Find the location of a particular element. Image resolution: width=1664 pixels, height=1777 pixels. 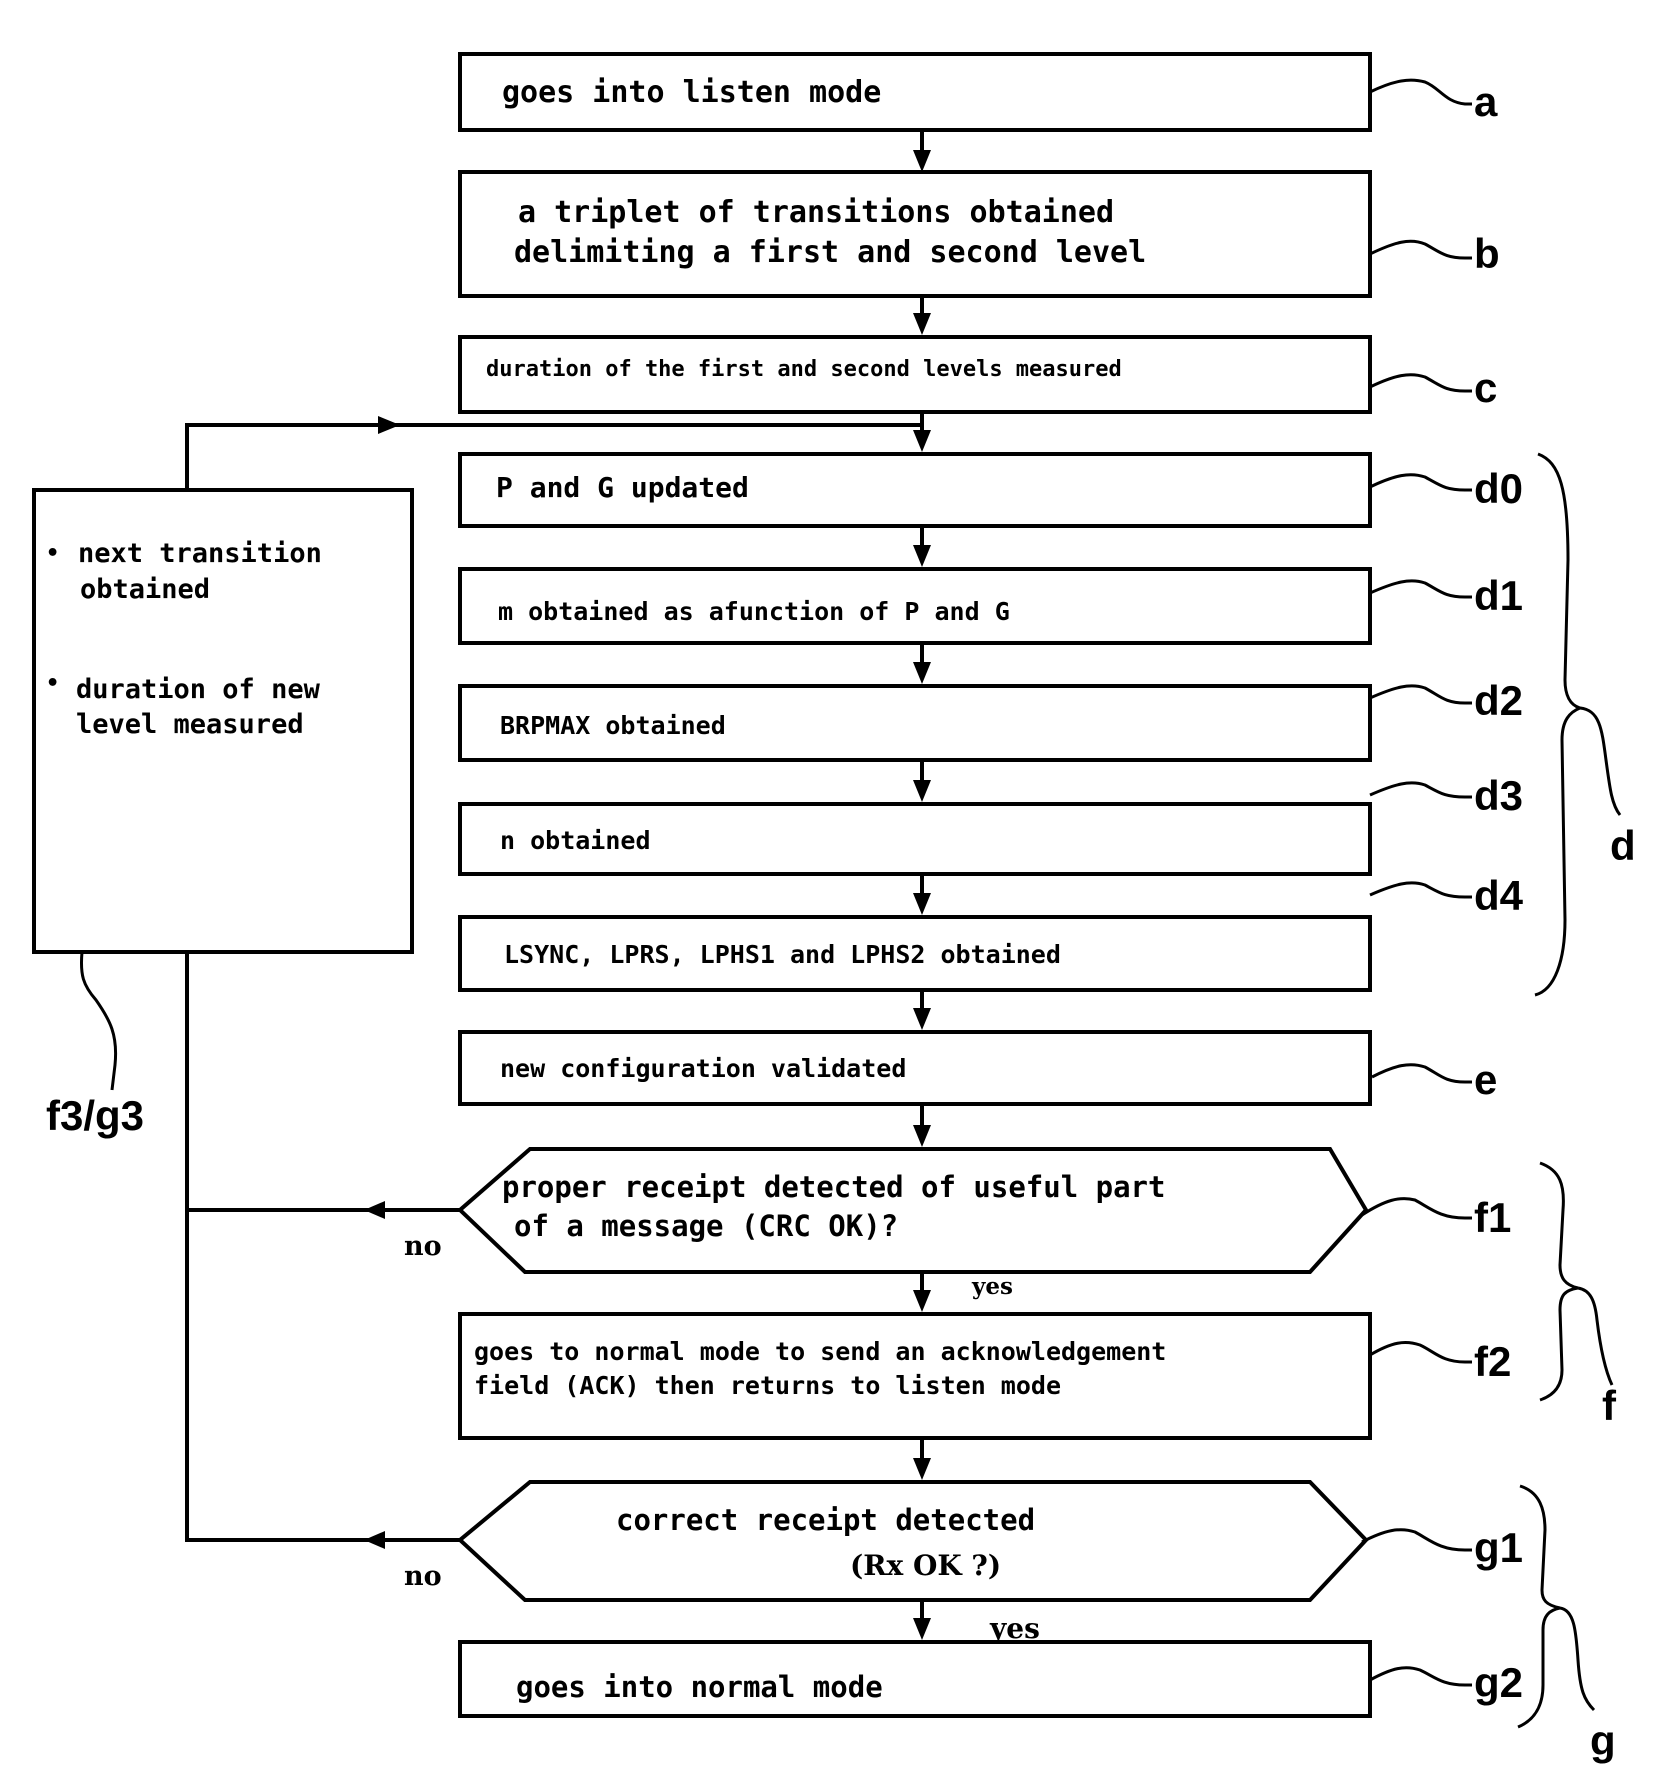

ref-label-f1: f1 is located at coordinates (1492, 1217).